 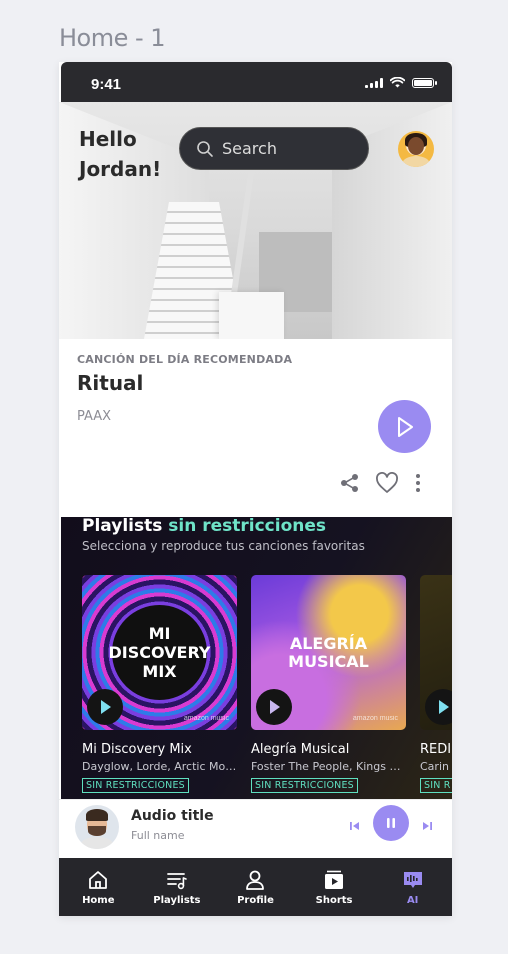 I want to click on bottom-nav: Home Playlists Profile Shorts AI, so click(x=255, y=887).